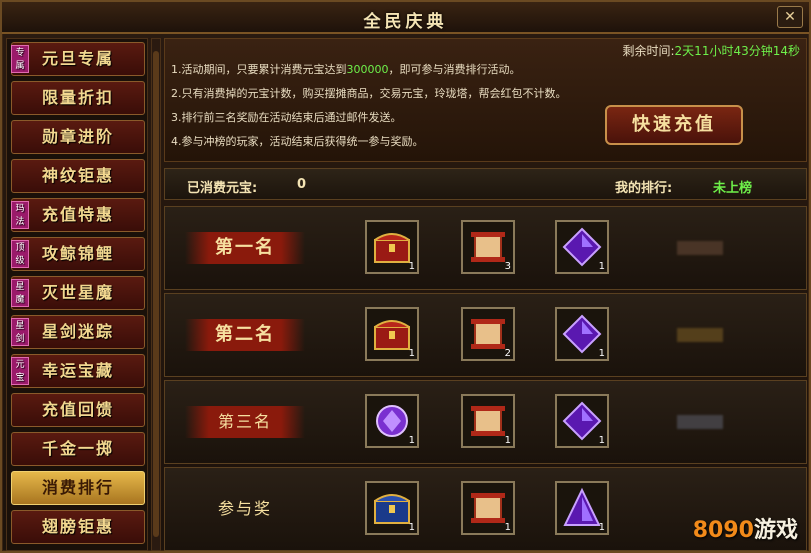 The height and width of the screenshot is (553, 811). I want to click on rule-line: 1.活动期间，只要累计消费元宝达到300000，即可参与消费排行活动。, so click(346, 69).